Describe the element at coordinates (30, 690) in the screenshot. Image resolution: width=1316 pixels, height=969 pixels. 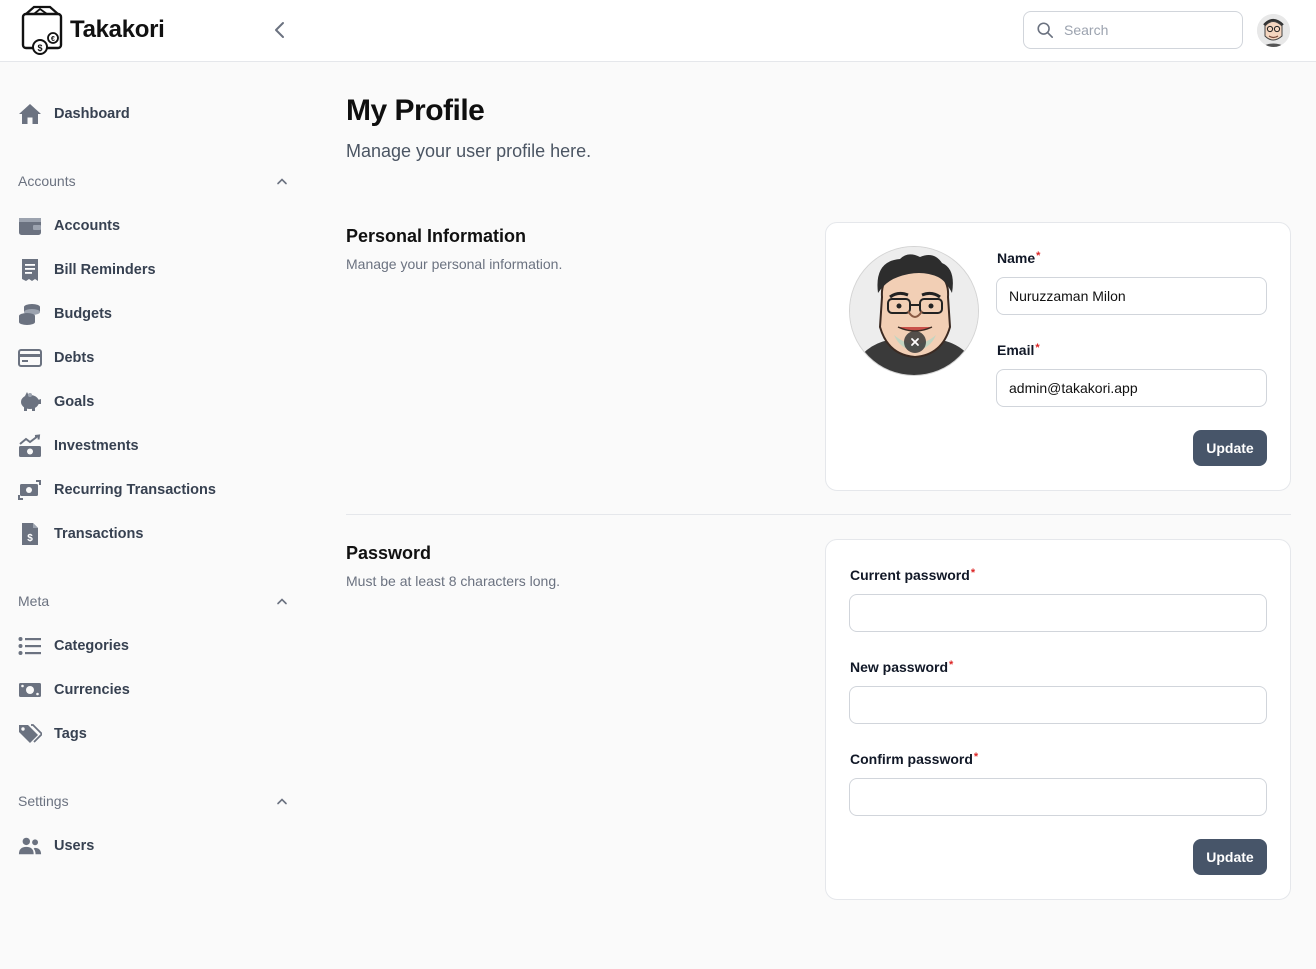
I see `banknote-icon` at that location.